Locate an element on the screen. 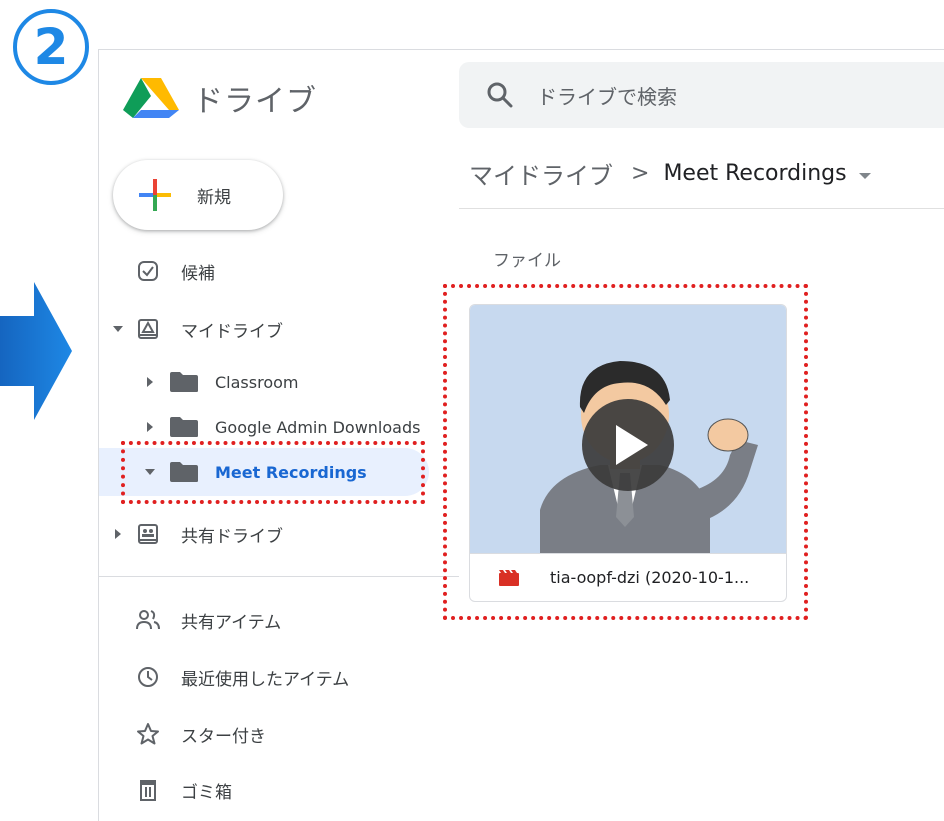 This screenshot has height=821, width=944. nav-shared-drives: 共有ドライブ is located at coordinates (264, 534).